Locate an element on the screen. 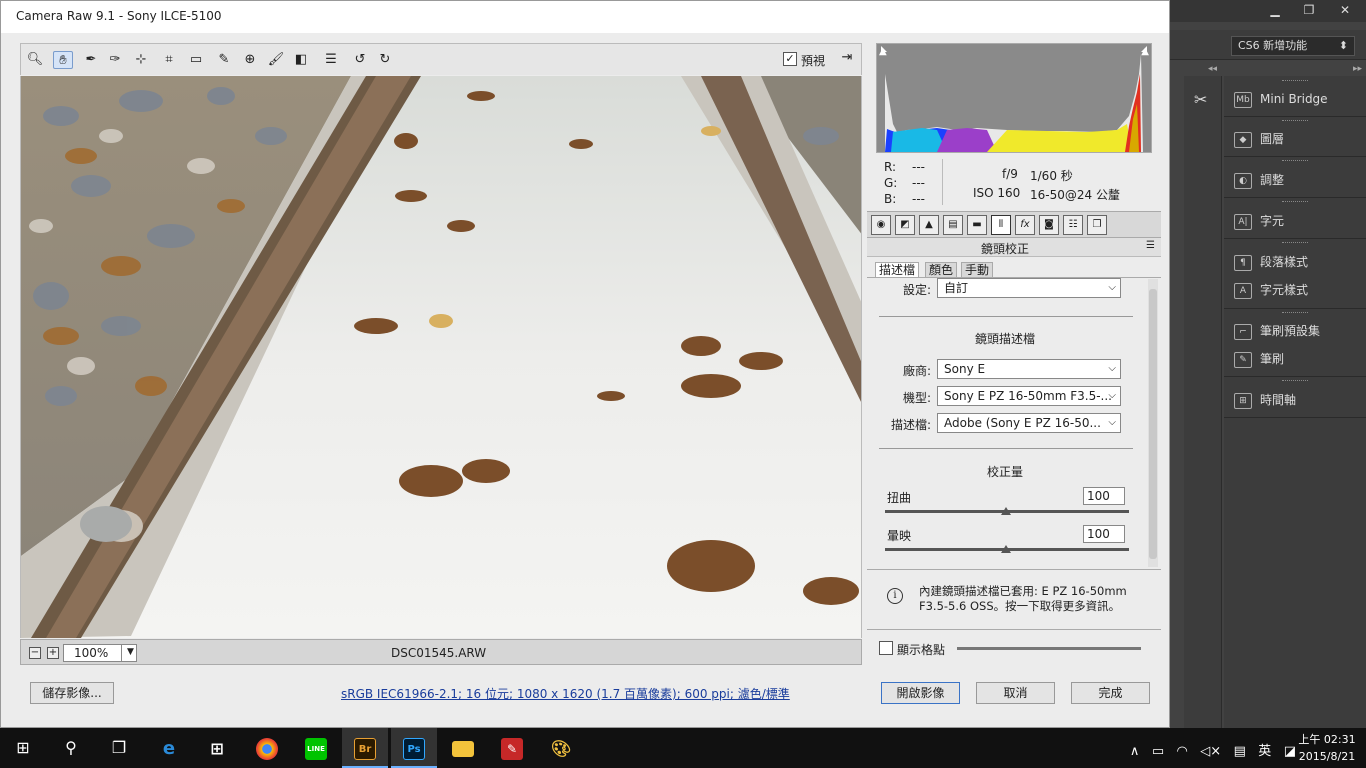 The width and height of the screenshot is (1366, 768). highlight-clipping-icon: ▲ is located at coordinates (1145, 51).